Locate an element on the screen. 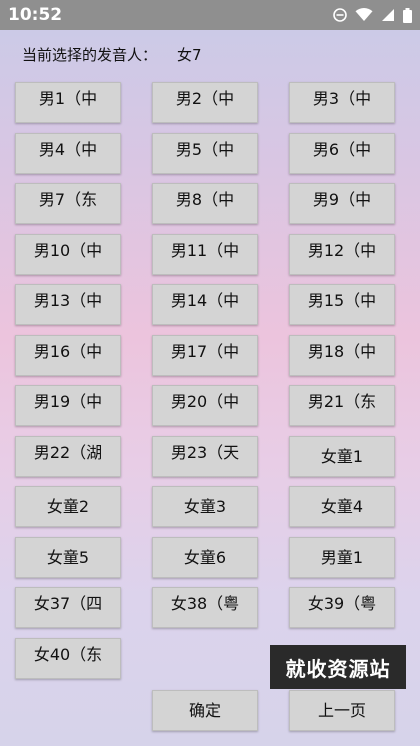 The width and height of the screenshot is (420, 746). voice-button: 男9（中 is located at coordinates (342, 203).